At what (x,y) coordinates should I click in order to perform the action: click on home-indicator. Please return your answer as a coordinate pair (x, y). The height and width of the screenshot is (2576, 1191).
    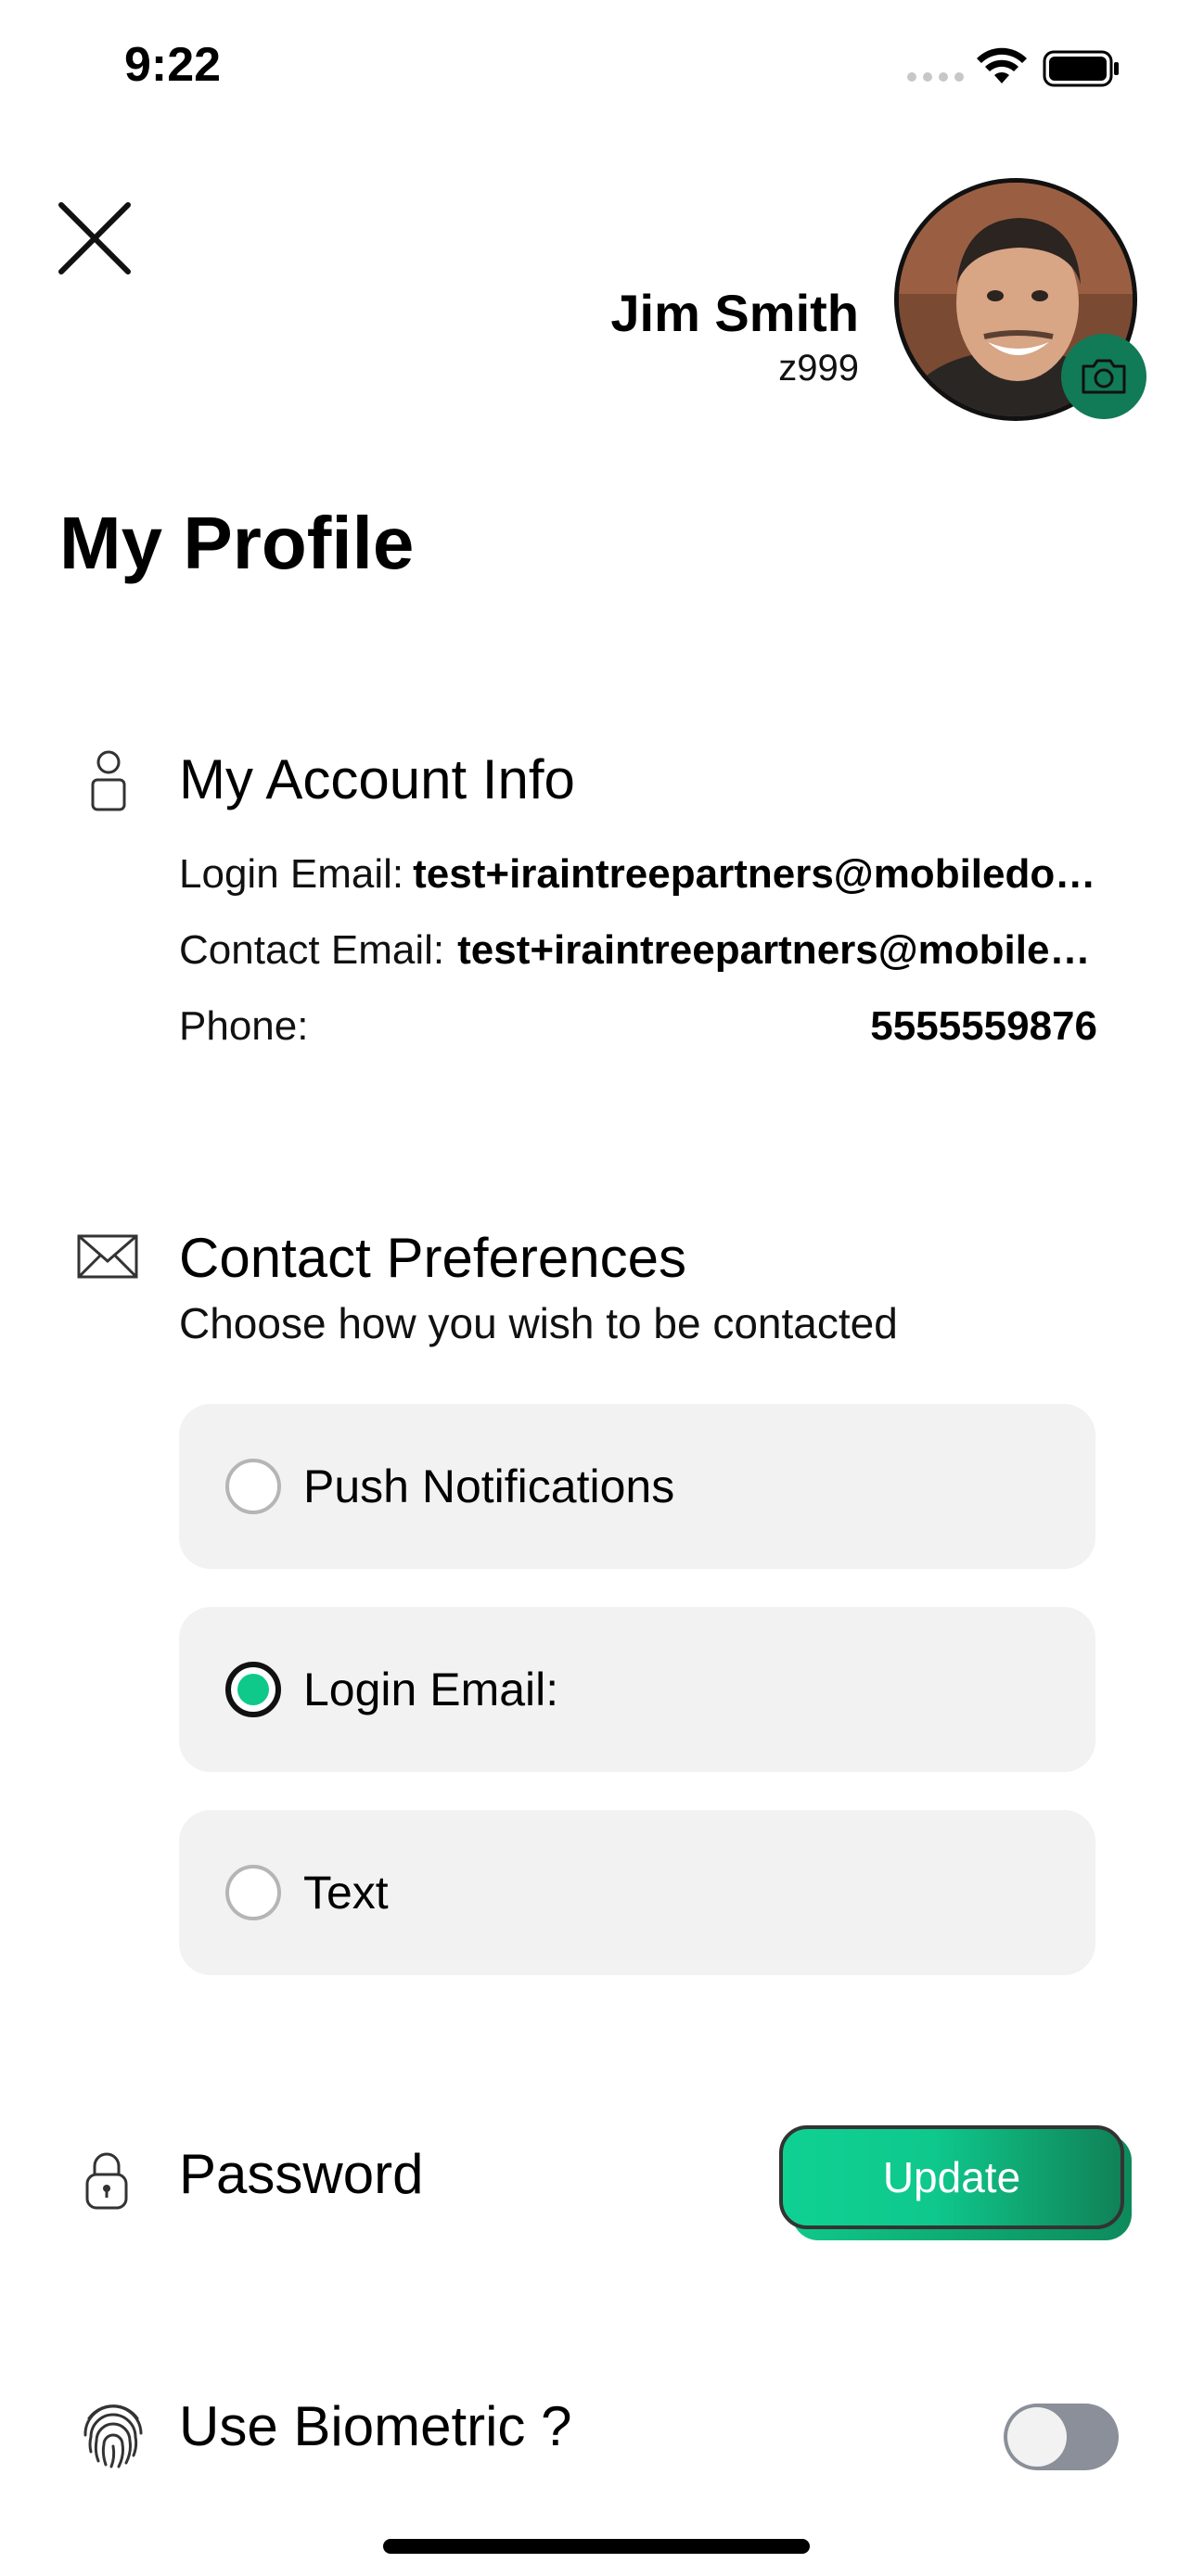
    Looking at the image, I should click on (597, 2546).